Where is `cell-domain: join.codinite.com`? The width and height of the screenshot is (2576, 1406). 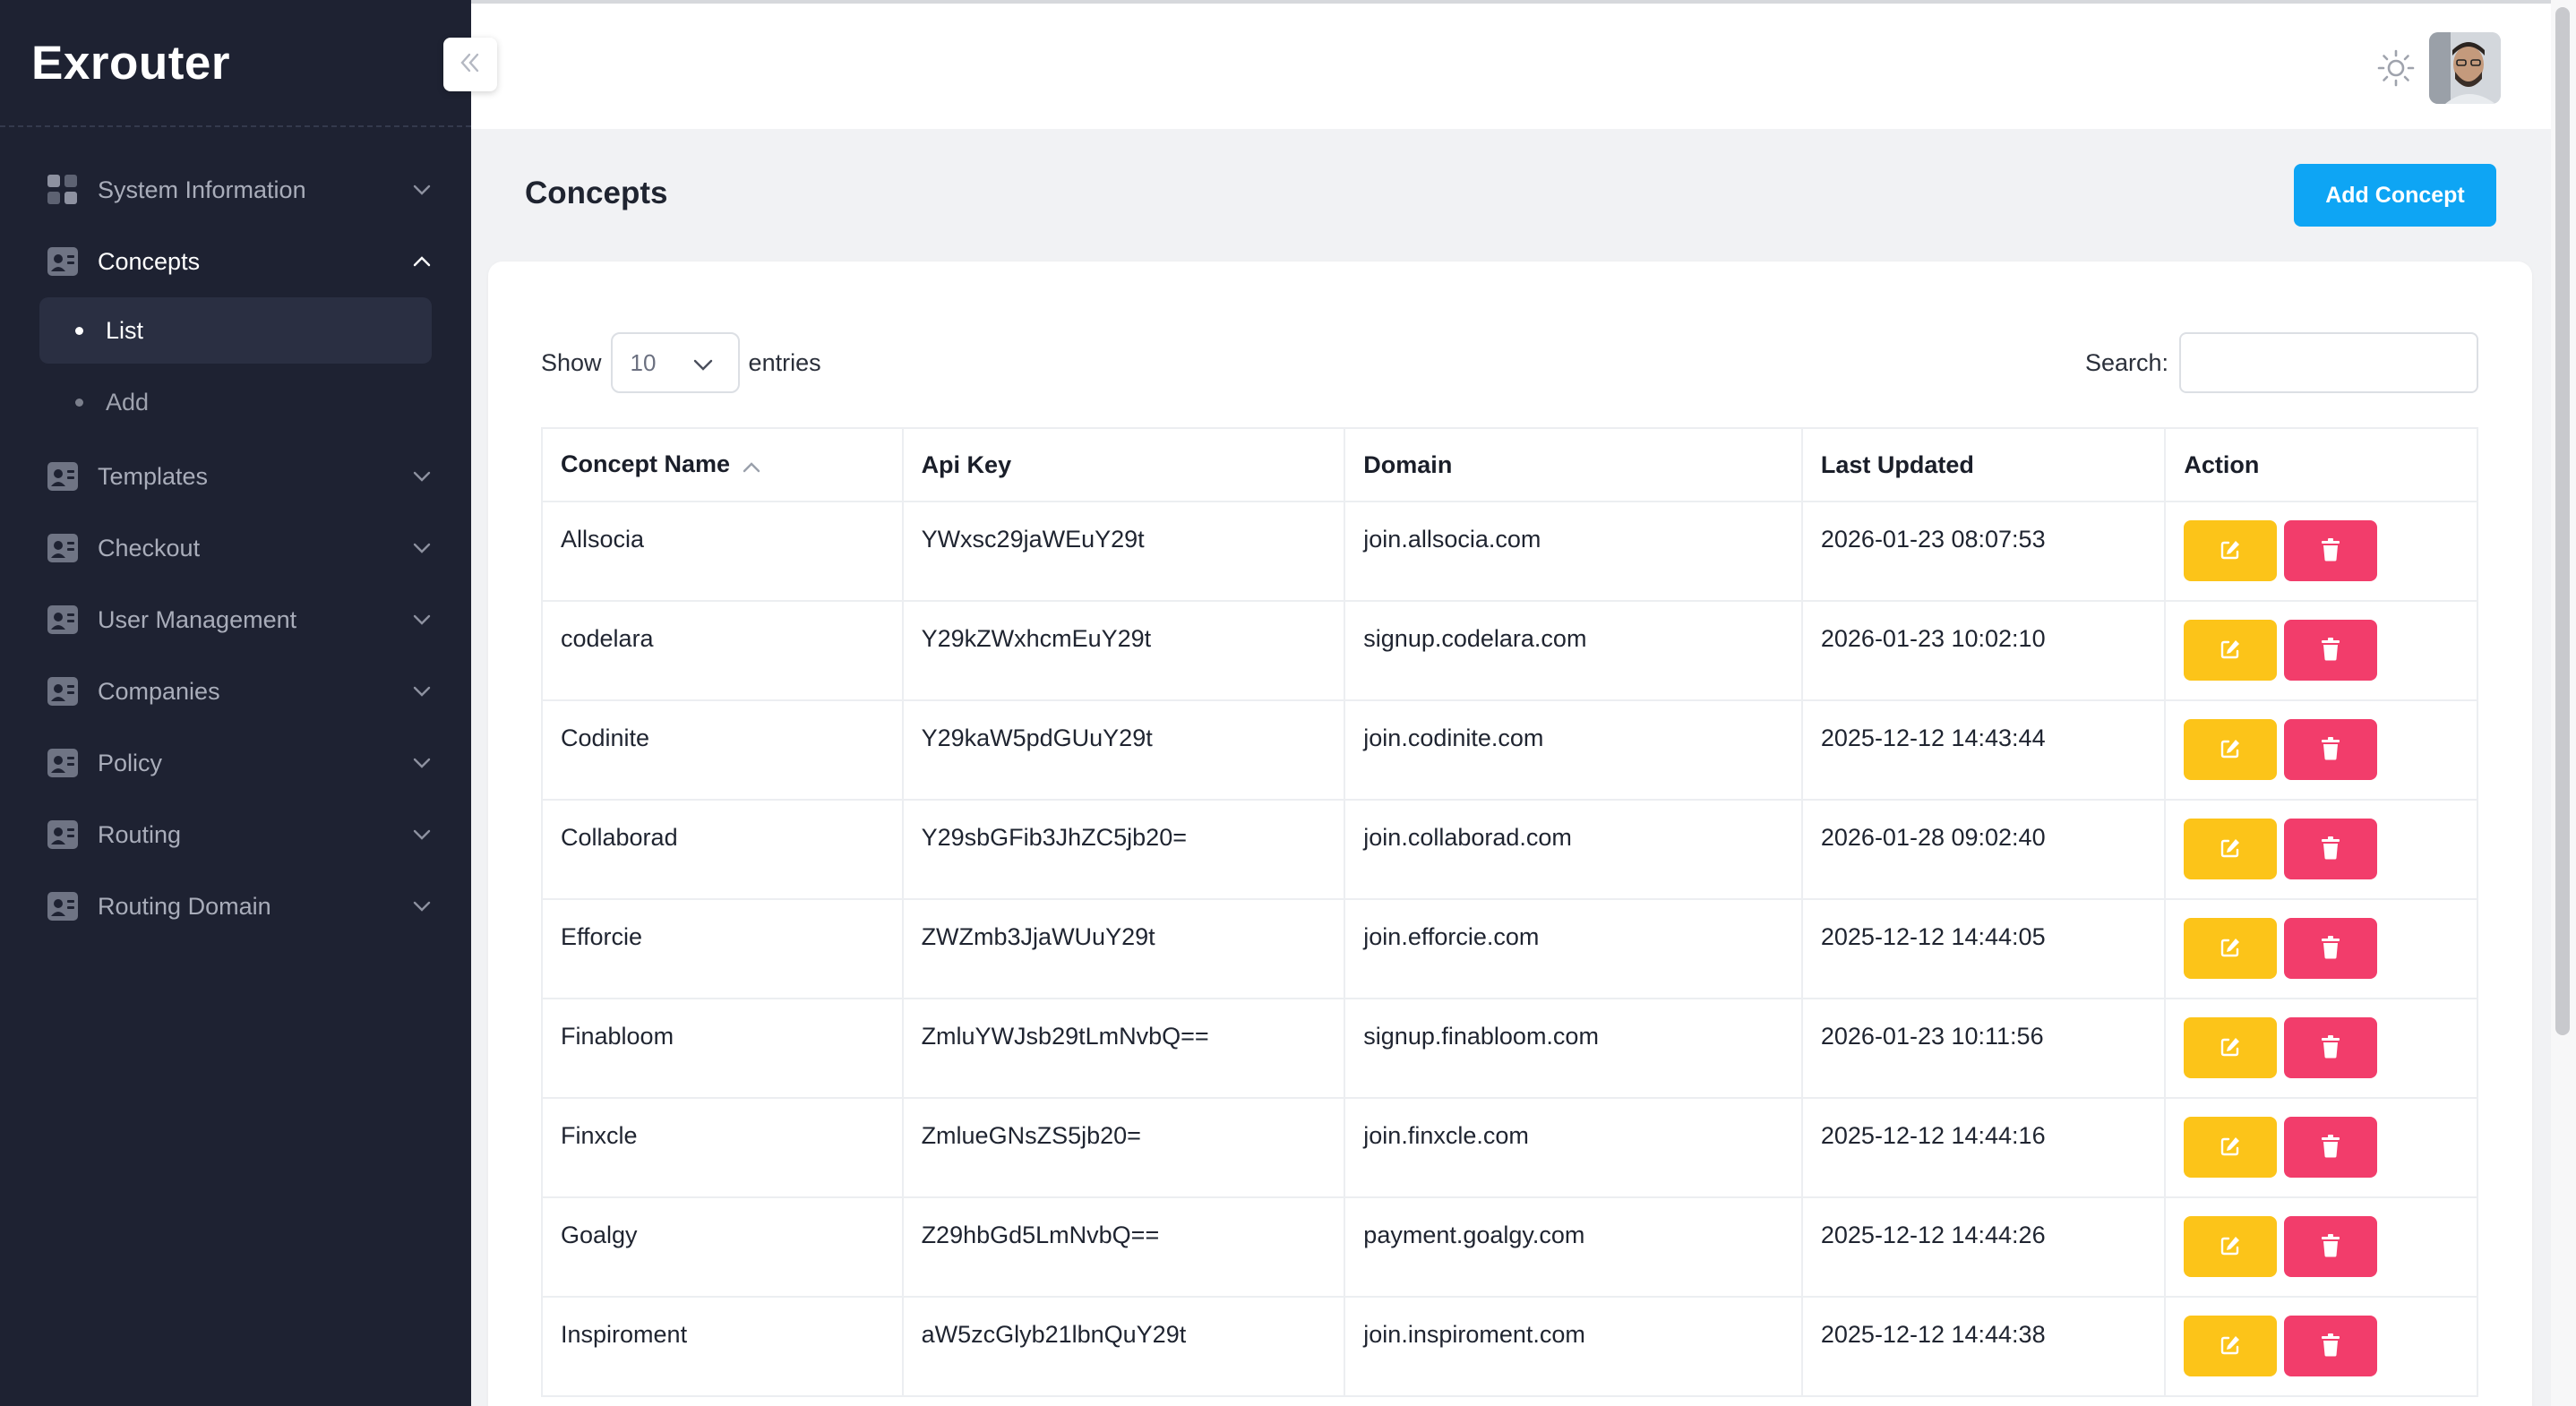
cell-domain: join.codinite.com is located at coordinates (1573, 750).